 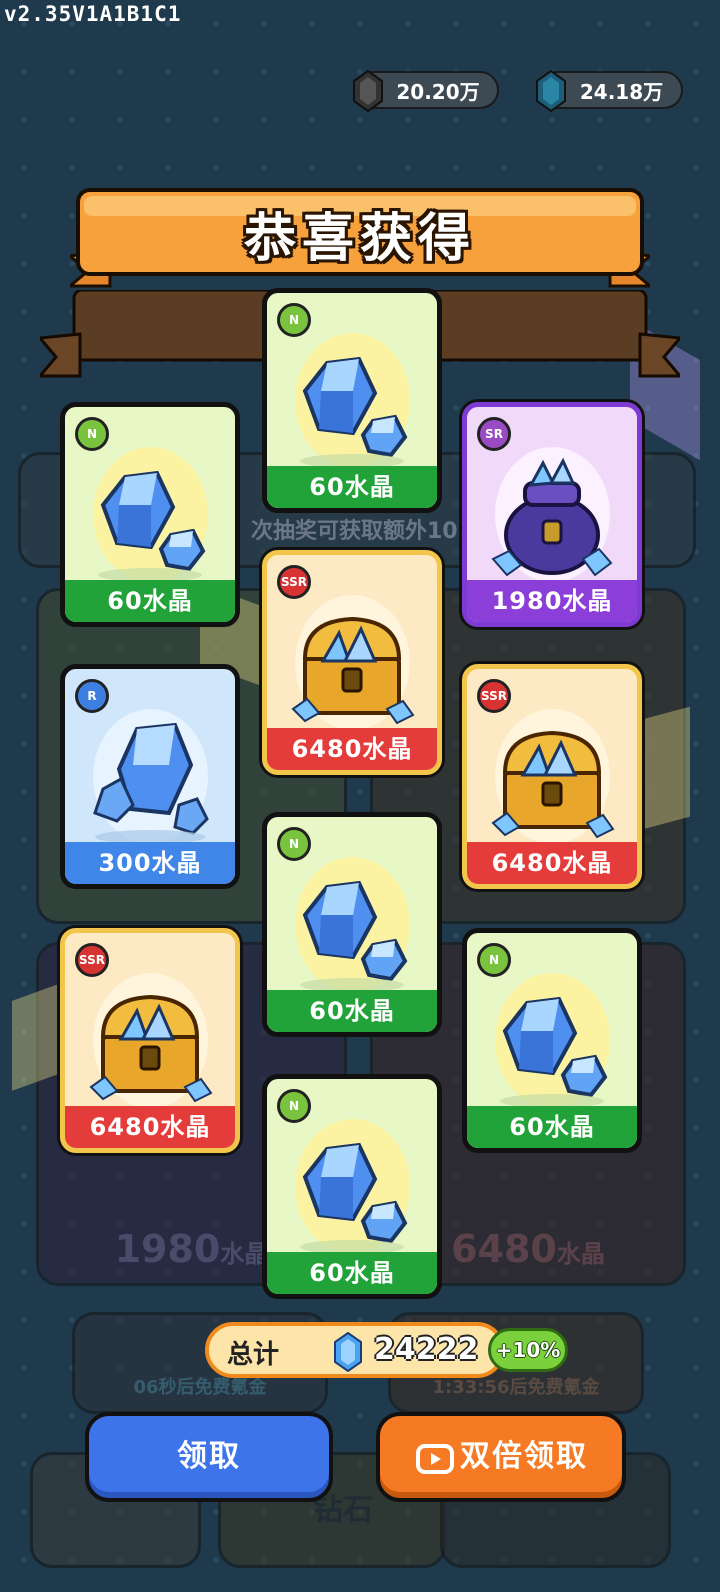 I want to click on total-value: 24222, so click(x=426, y=1349).